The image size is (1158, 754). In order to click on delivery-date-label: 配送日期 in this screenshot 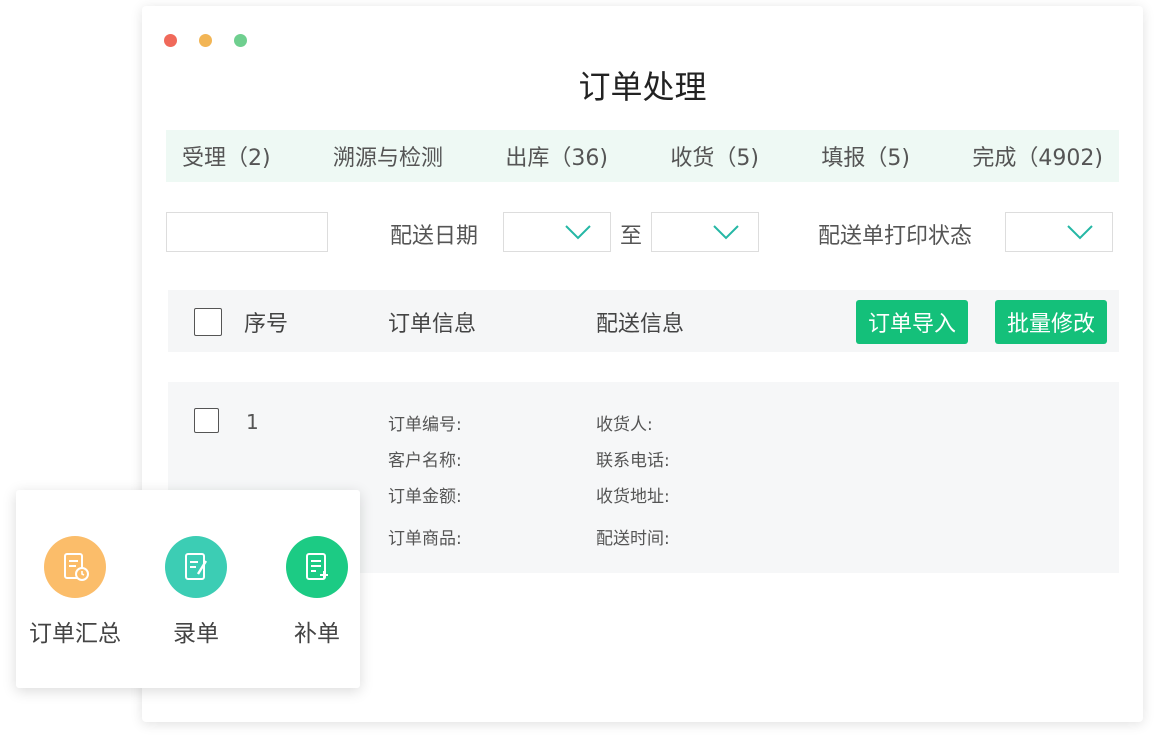, I will do `click(434, 236)`.